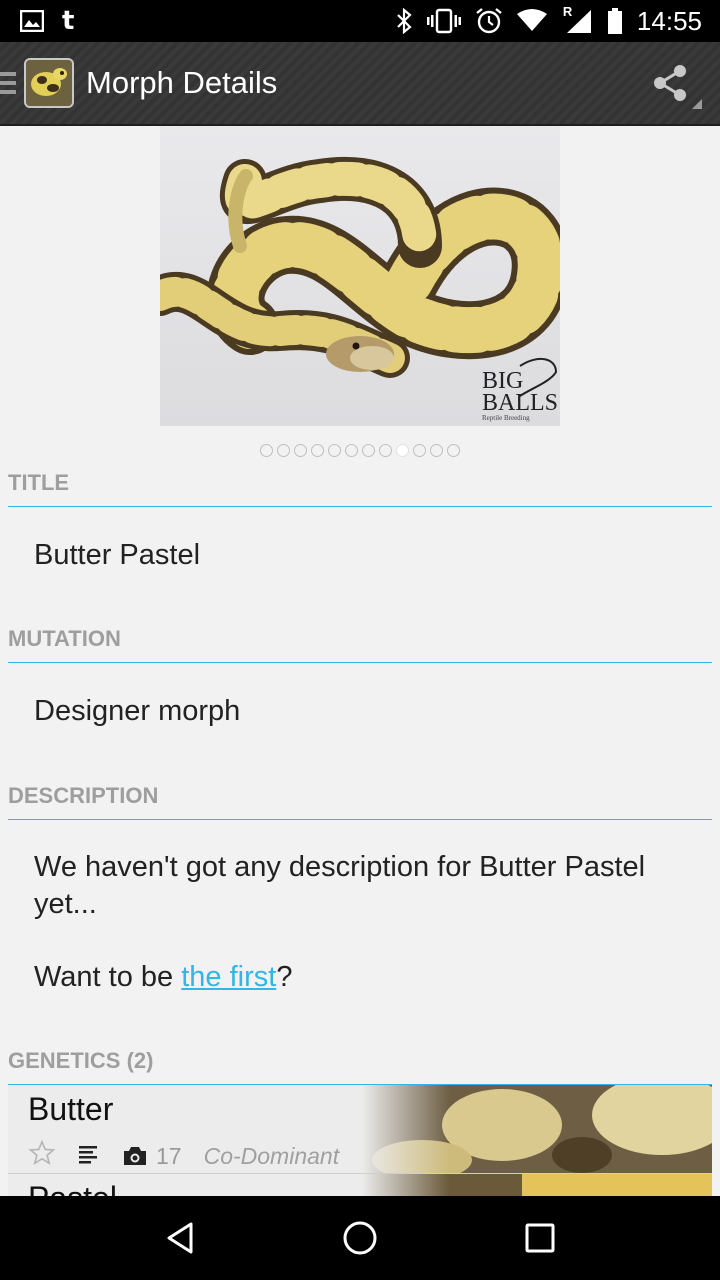 This screenshot has height=1280, width=720. What do you see at coordinates (9, 83) in the screenshot?
I see `drawer-indicator-icon` at bounding box center [9, 83].